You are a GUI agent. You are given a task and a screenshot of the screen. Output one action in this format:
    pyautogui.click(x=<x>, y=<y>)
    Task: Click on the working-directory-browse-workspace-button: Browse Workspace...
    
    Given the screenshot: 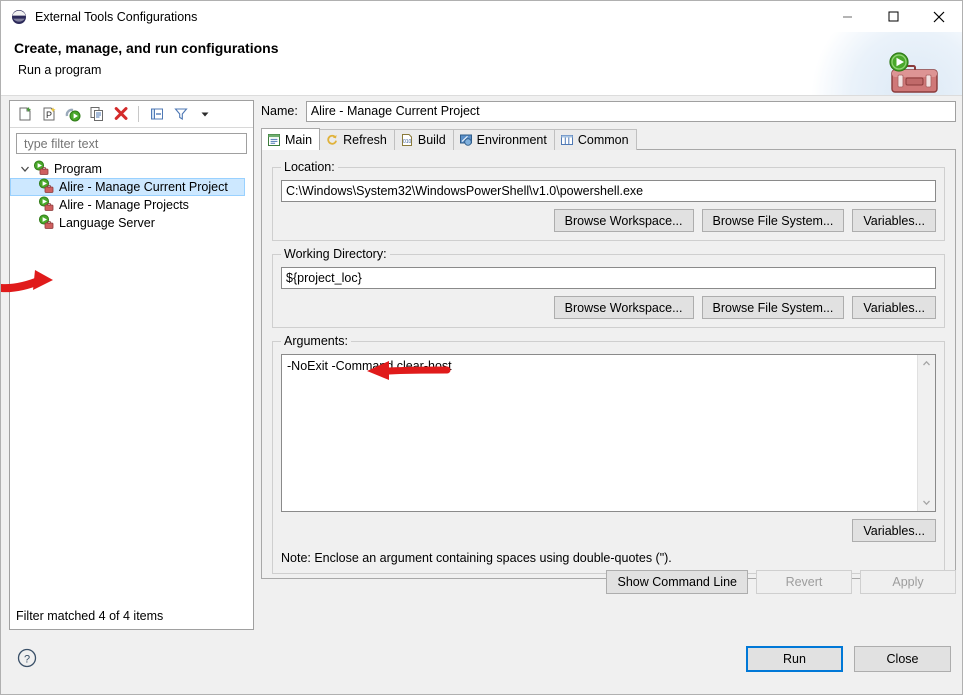 What is the action you would take?
    pyautogui.click(x=623, y=307)
    